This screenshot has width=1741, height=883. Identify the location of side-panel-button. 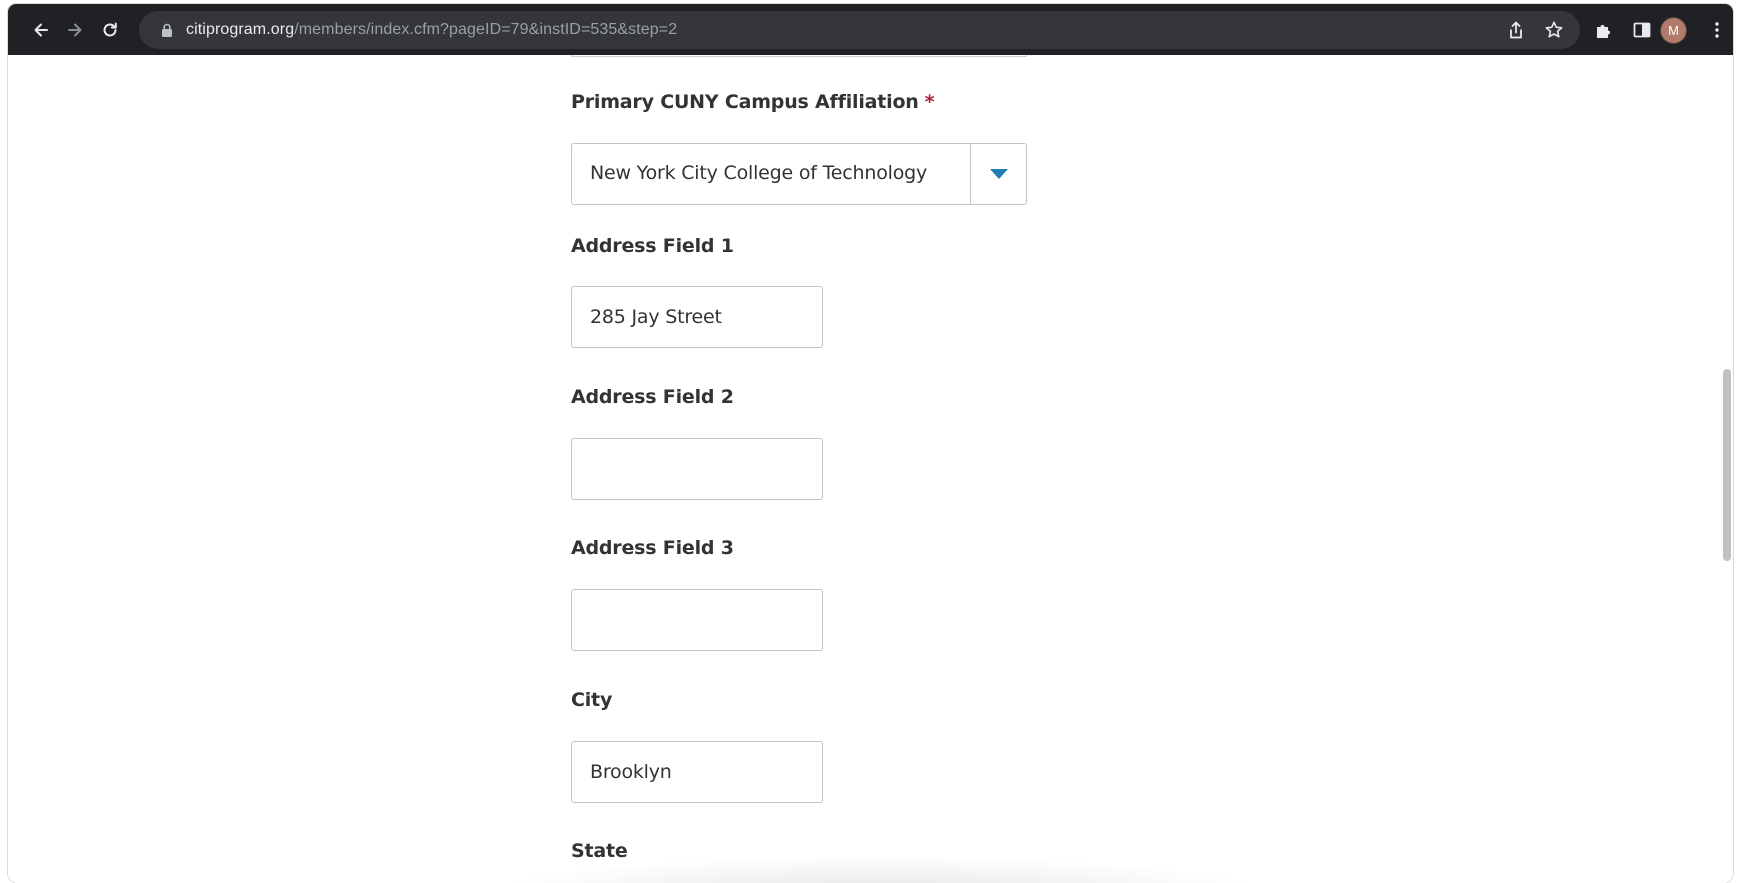
(1642, 30).